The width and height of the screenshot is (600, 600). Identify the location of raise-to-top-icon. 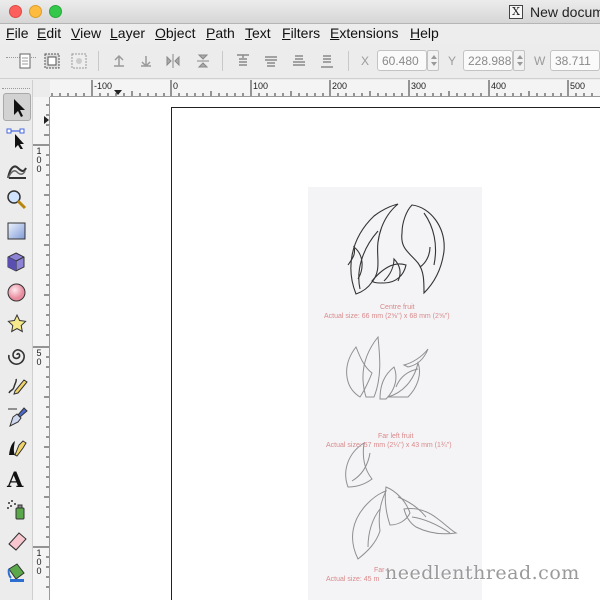
(243, 61).